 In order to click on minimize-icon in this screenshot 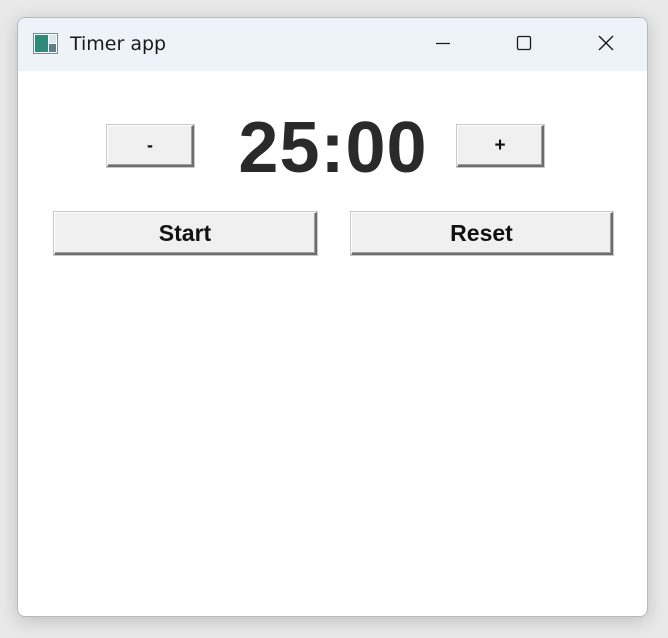, I will do `click(443, 45)`.